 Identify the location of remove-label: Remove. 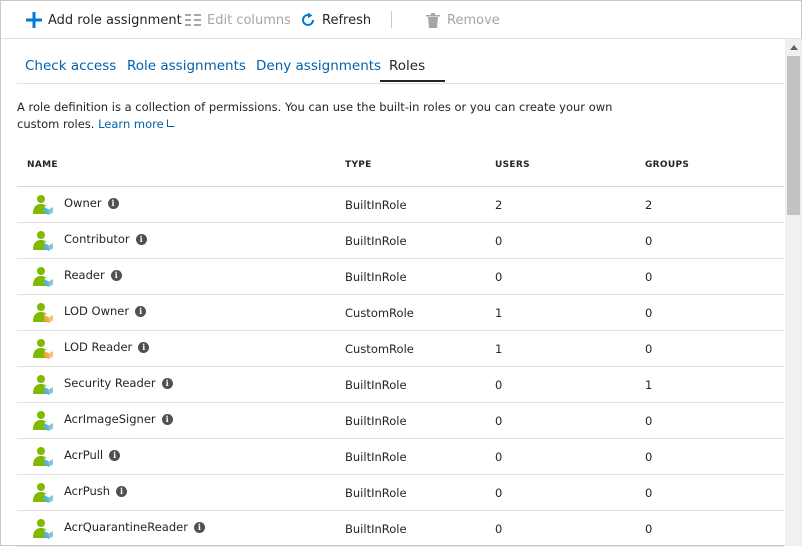
(473, 20).